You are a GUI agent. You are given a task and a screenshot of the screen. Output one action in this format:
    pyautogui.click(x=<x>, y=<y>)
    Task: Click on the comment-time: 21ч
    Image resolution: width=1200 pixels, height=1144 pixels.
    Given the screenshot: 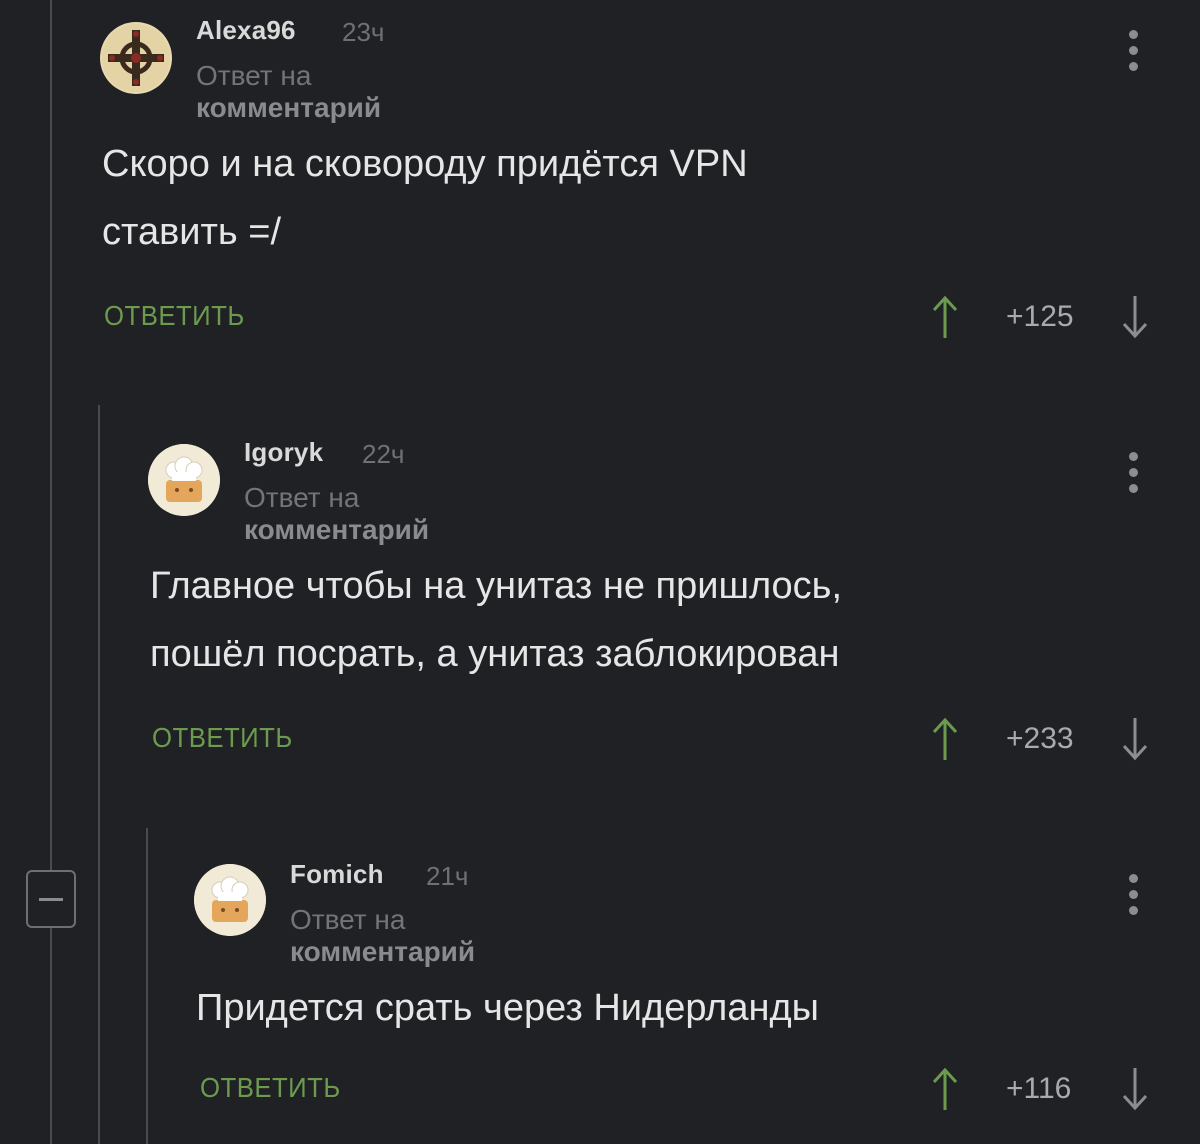 What is the action you would take?
    pyautogui.click(x=447, y=876)
    